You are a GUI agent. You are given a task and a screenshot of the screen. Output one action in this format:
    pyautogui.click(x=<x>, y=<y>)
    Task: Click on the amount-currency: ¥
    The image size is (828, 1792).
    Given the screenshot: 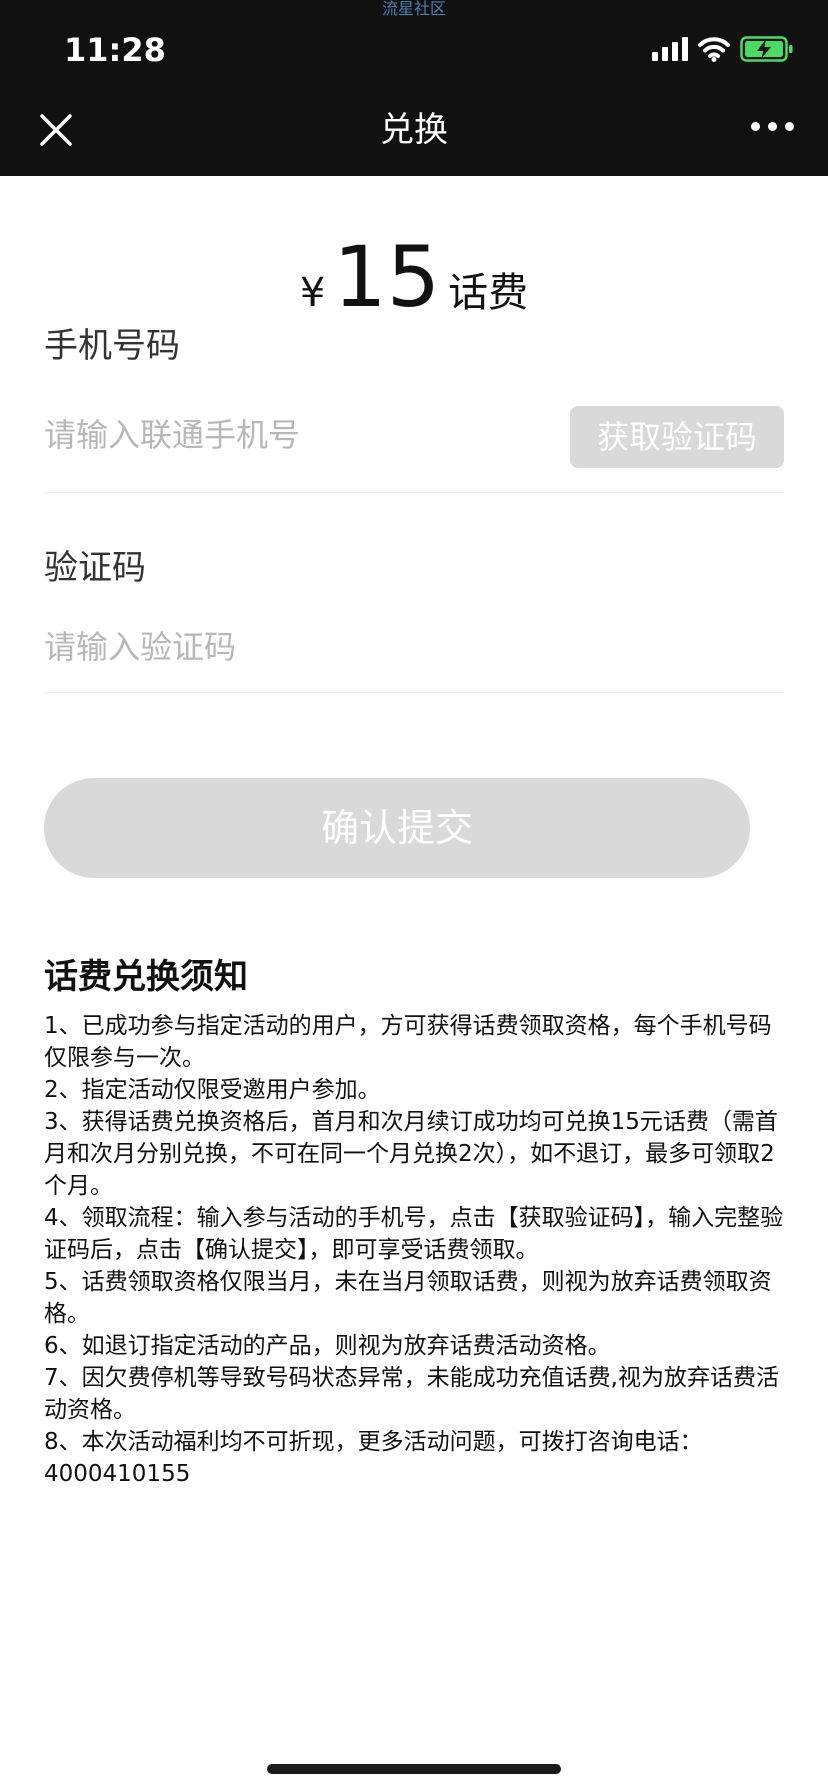 What is the action you would take?
    pyautogui.click(x=312, y=293)
    